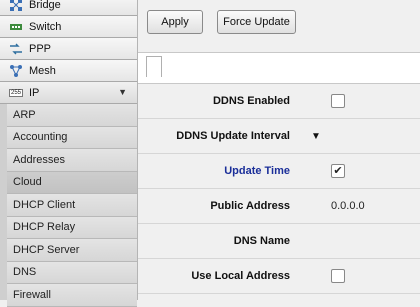 The height and width of the screenshot is (307, 420). I want to click on mesh-icon, so click(16, 71).